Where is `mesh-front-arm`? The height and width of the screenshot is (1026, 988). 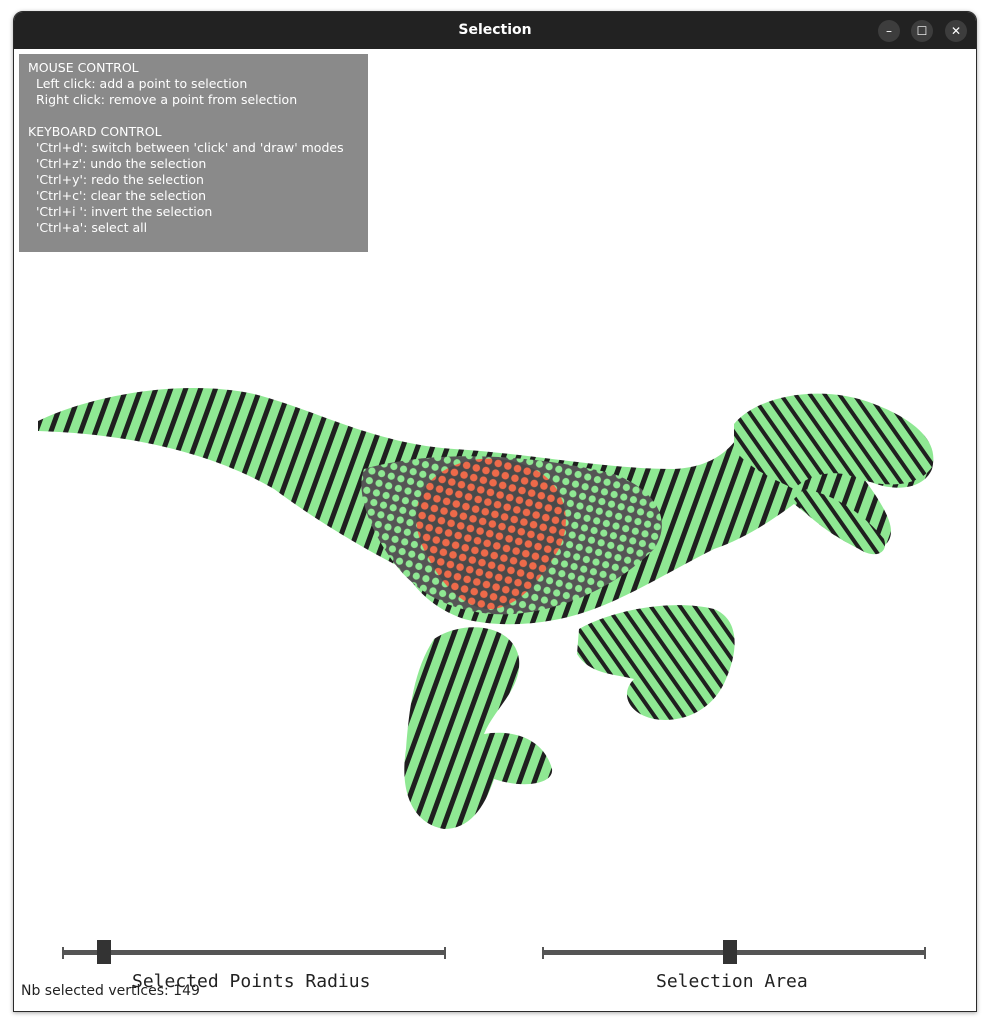
mesh-front-arm is located at coordinates (656, 662).